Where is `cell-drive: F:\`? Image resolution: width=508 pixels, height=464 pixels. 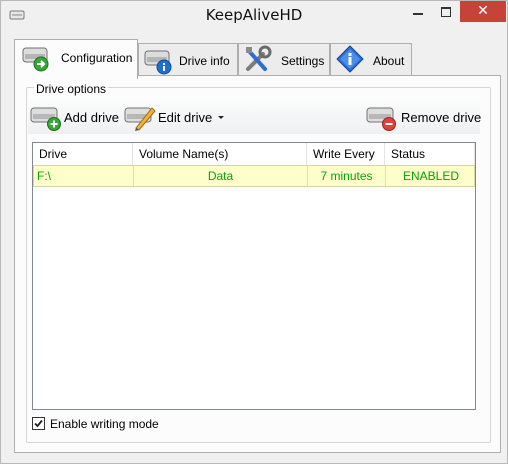
cell-drive: F:\ is located at coordinates (84, 176).